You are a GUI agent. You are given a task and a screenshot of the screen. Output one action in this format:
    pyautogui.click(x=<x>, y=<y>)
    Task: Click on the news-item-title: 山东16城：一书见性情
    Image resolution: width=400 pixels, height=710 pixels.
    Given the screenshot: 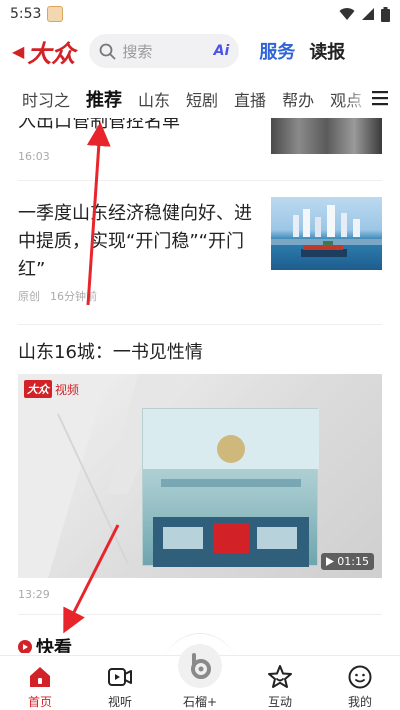 What is the action you would take?
    pyautogui.click(x=200, y=353)
    